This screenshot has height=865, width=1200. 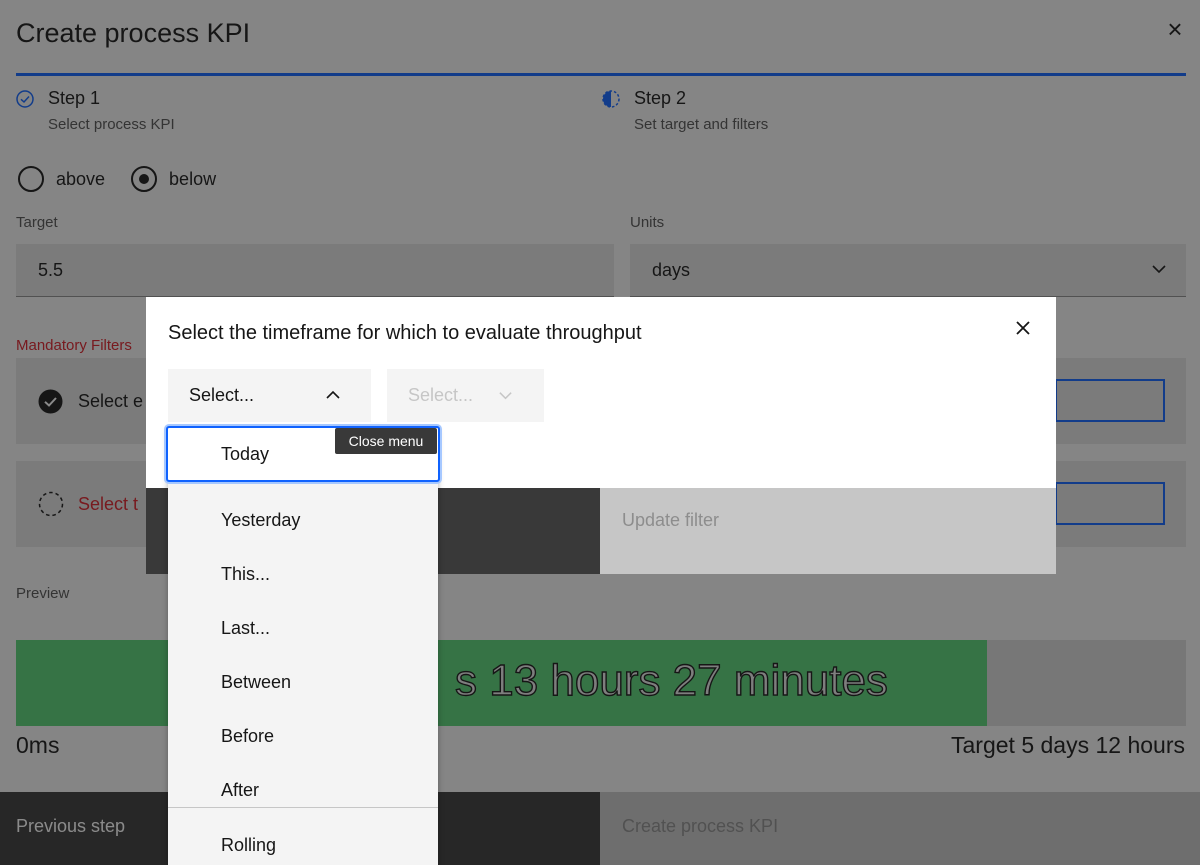 What do you see at coordinates (333, 394) in the screenshot?
I see `chevron-up-icon` at bounding box center [333, 394].